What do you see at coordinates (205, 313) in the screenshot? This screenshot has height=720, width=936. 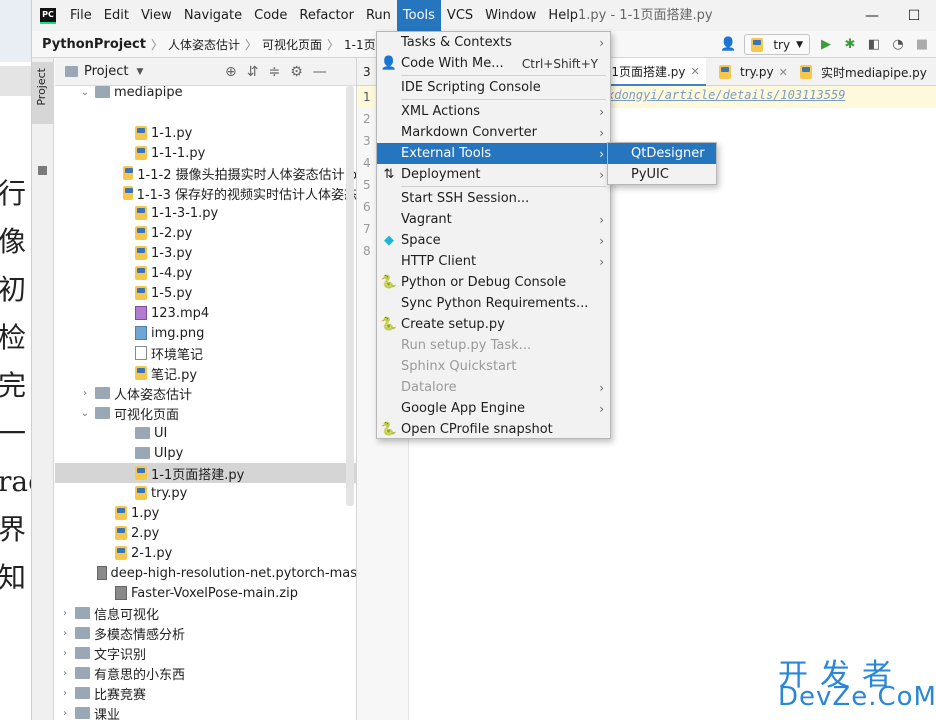 I see `tree-file: 123.mp4` at bounding box center [205, 313].